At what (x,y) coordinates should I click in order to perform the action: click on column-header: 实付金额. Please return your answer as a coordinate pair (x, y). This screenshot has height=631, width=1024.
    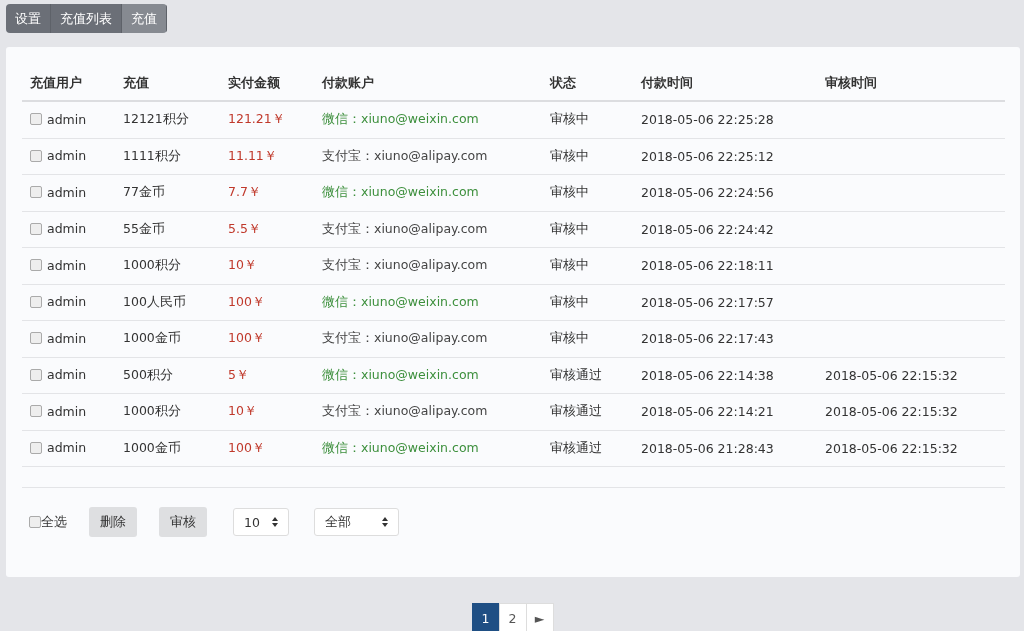
    Looking at the image, I should click on (267, 84).